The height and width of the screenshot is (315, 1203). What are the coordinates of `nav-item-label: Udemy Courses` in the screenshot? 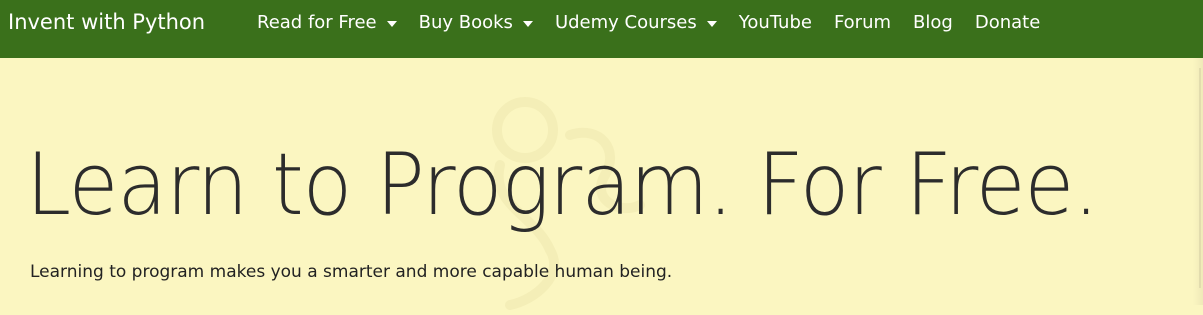 It's located at (625, 22).